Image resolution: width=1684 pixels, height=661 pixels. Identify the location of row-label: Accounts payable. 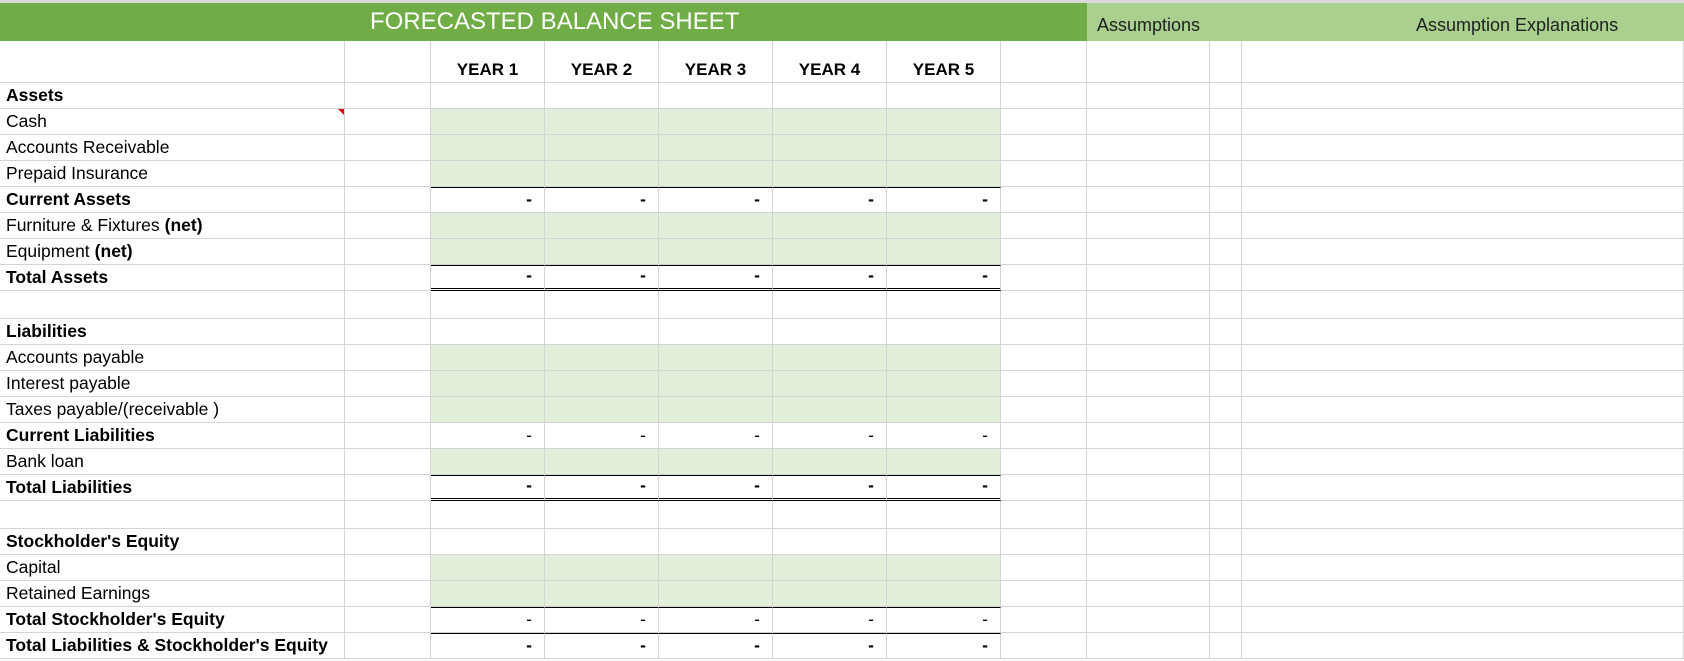
(172, 358).